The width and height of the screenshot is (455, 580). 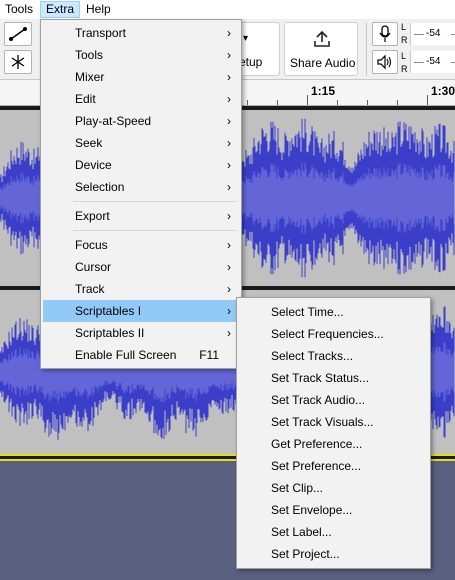 What do you see at coordinates (141, 33) in the screenshot?
I see `menu-item-transport: Transport ›` at bounding box center [141, 33].